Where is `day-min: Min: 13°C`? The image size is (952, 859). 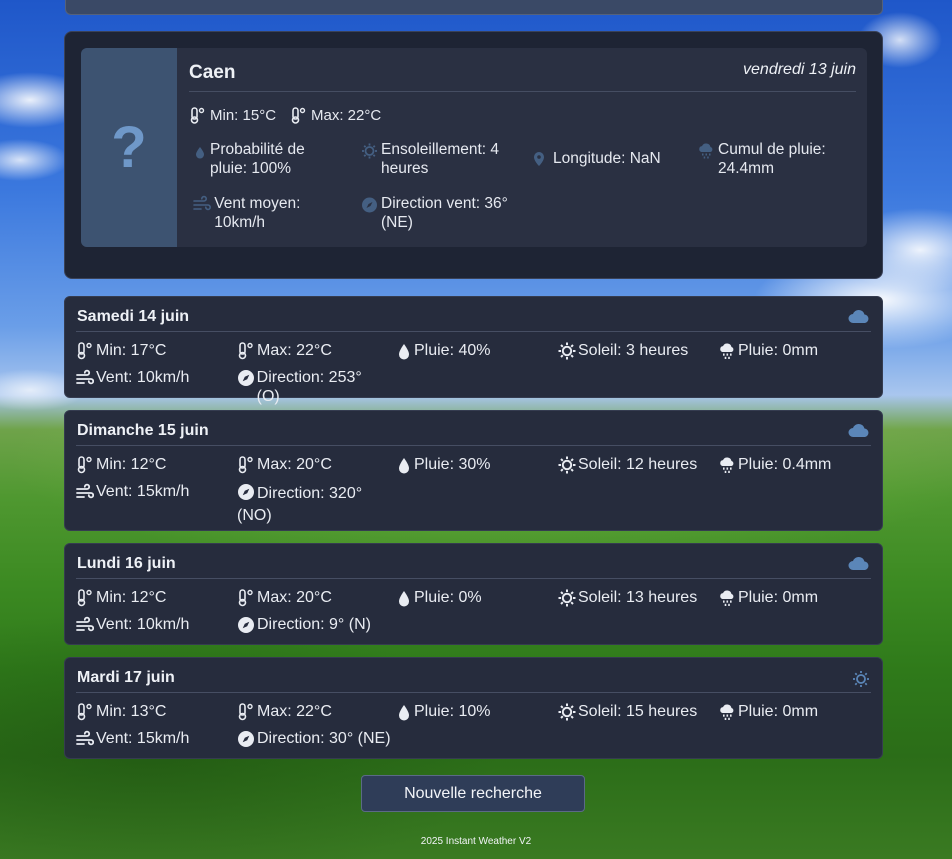
day-min: Min: 13°C is located at coordinates (121, 711).